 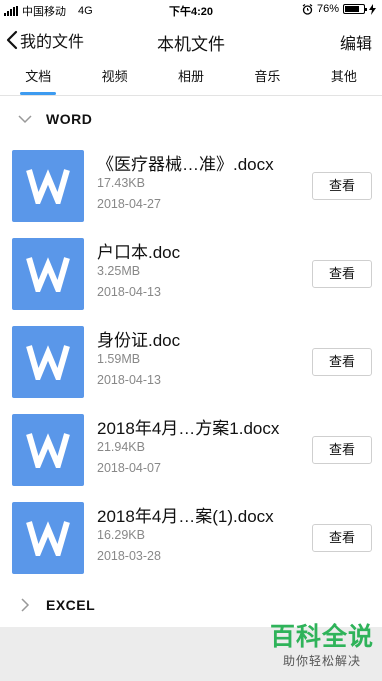 I want to click on battery-fill, so click(x=352, y=9).